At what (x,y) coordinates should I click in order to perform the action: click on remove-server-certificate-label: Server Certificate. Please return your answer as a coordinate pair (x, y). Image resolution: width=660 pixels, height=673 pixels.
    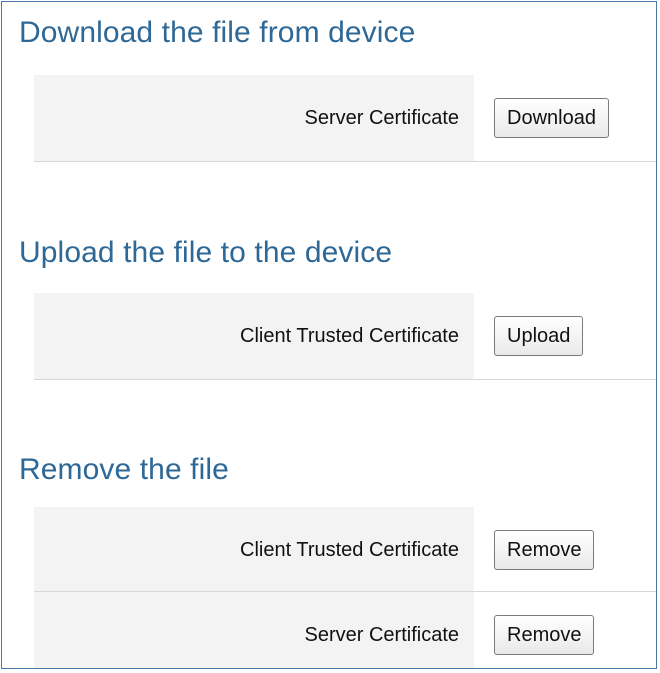
    Looking at the image, I should click on (382, 634).